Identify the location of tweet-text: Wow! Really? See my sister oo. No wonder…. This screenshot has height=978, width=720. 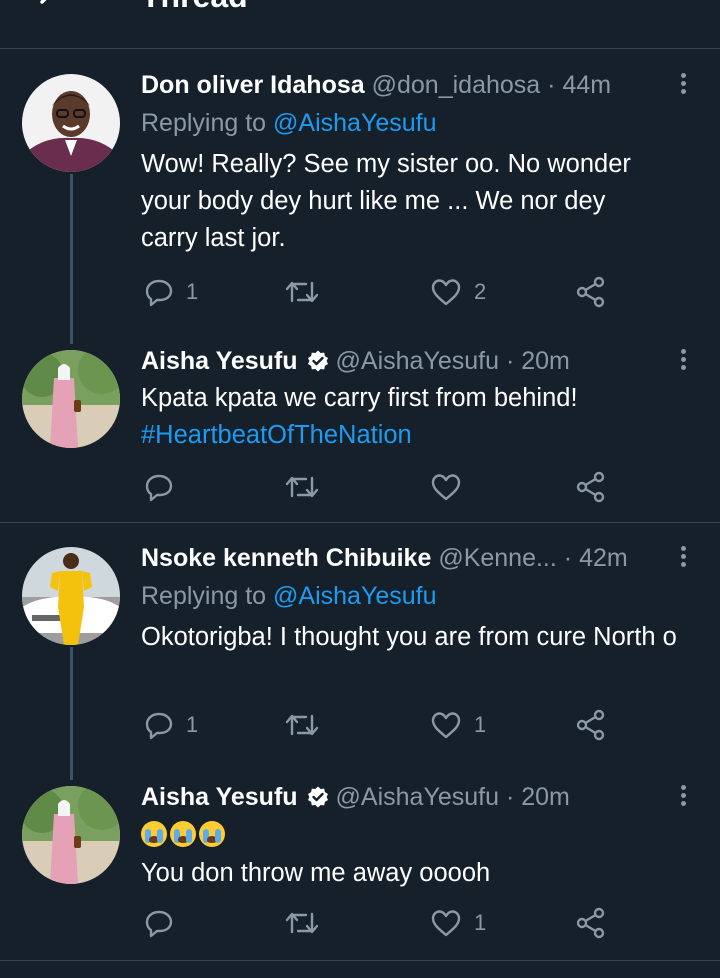
(403, 201).